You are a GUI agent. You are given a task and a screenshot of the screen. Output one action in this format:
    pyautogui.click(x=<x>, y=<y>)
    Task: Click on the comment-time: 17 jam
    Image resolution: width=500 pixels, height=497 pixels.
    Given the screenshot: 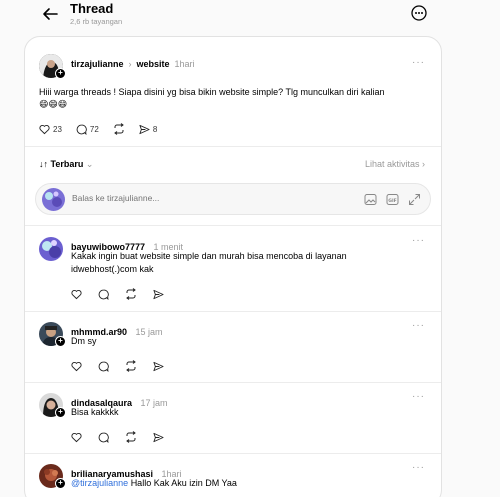 What is the action you would take?
    pyautogui.click(x=154, y=403)
    